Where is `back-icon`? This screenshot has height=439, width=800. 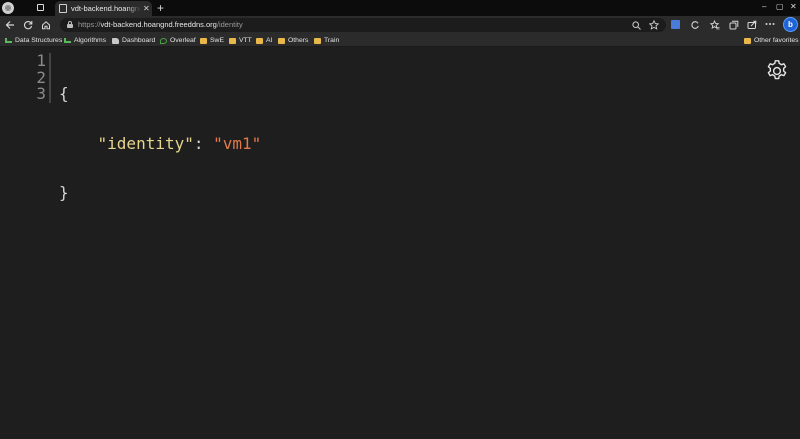
back-icon is located at coordinates (10, 25).